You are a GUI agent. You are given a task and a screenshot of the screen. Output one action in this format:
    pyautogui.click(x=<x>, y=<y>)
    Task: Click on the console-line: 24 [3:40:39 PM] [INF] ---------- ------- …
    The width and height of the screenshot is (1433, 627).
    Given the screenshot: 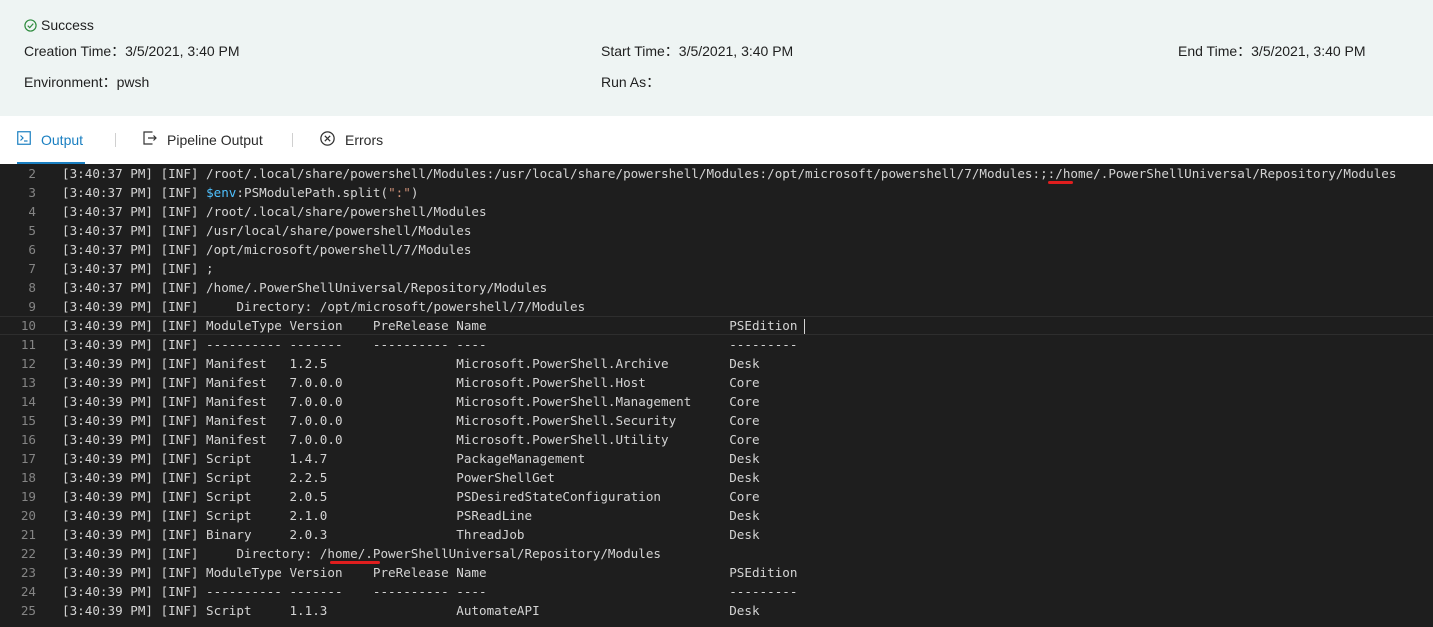 What is the action you would take?
    pyautogui.click(x=716, y=591)
    